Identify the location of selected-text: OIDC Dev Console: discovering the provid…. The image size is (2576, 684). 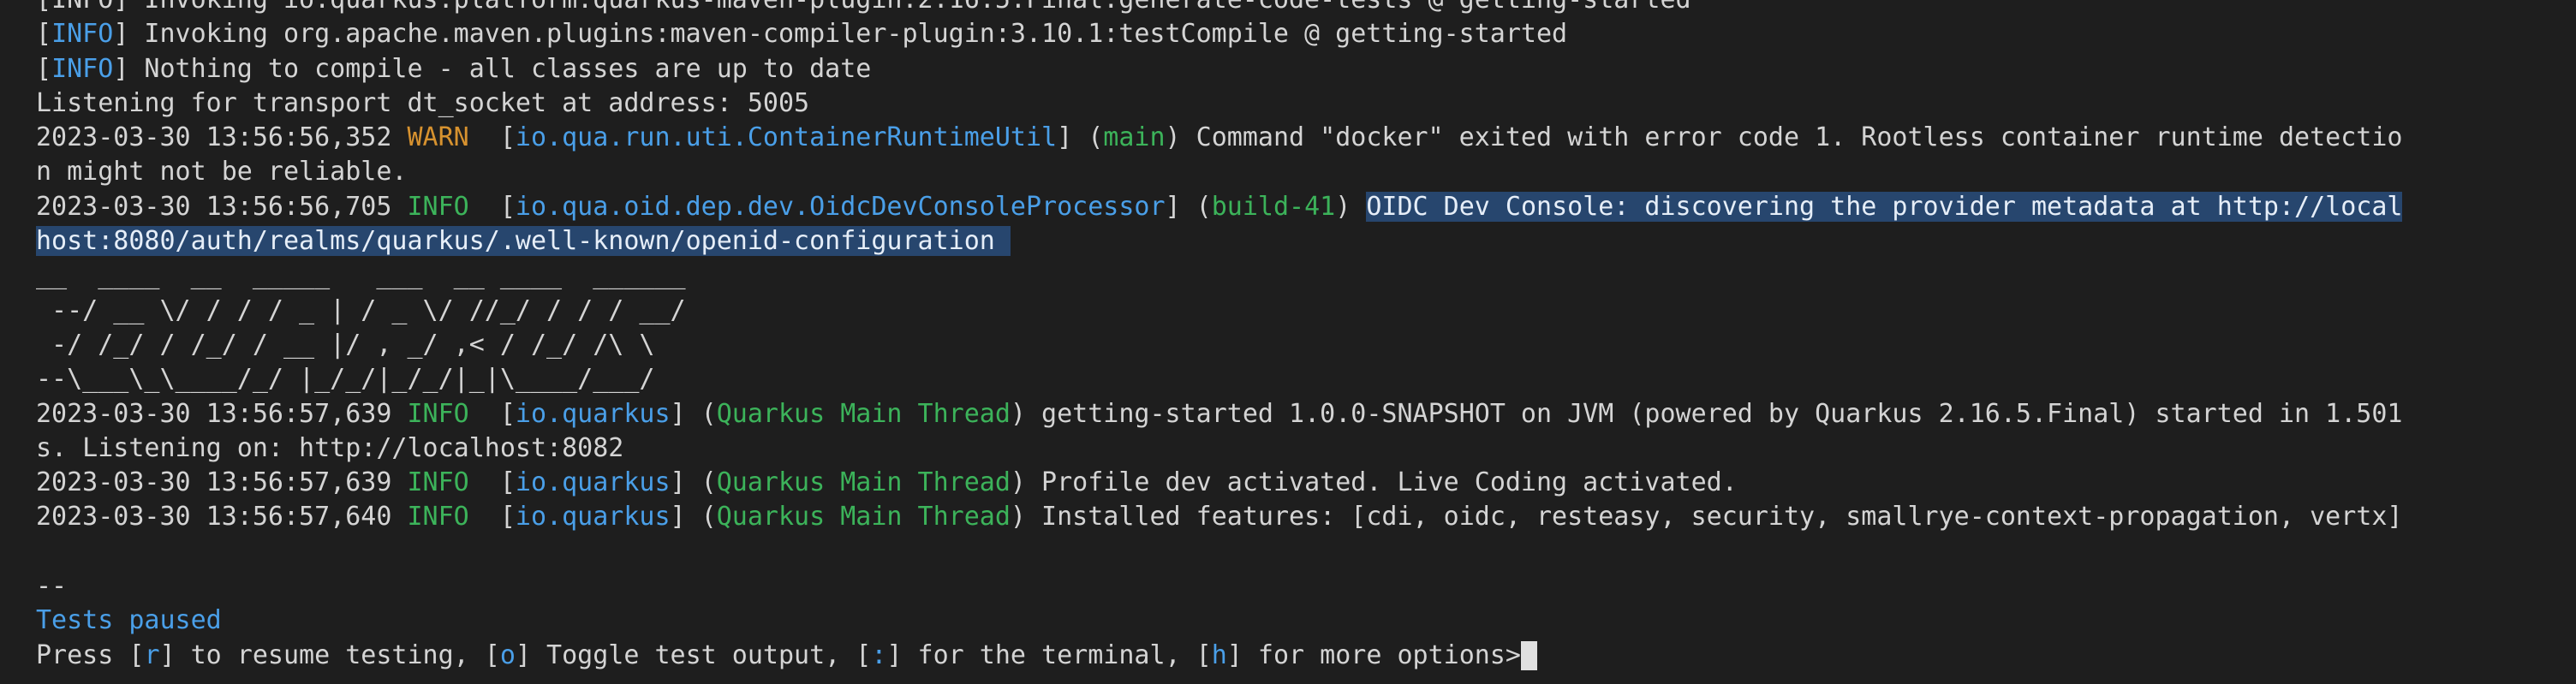
(1885, 206).